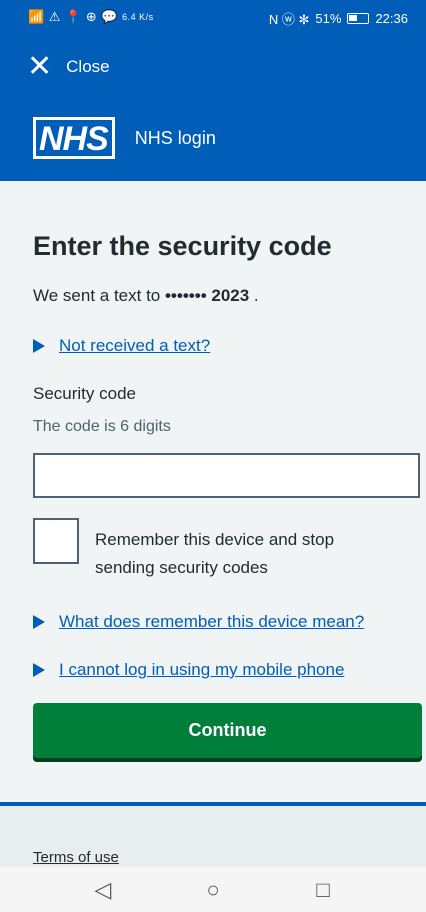 This screenshot has height=912, width=426. I want to click on close-button: ✕ Close, so click(68, 67).